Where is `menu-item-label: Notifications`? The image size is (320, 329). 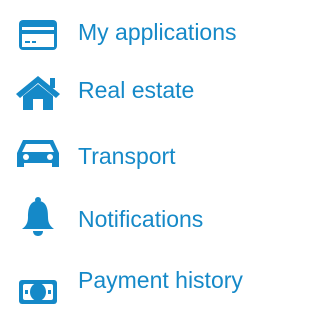 menu-item-label: Notifications is located at coordinates (141, 219).